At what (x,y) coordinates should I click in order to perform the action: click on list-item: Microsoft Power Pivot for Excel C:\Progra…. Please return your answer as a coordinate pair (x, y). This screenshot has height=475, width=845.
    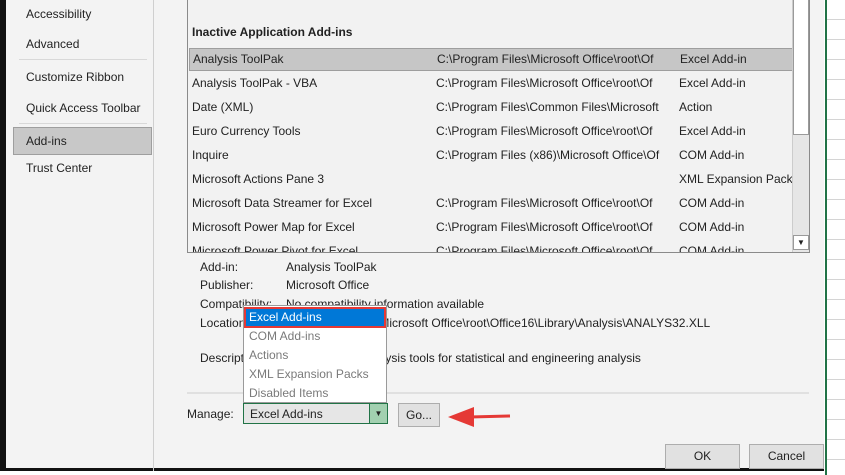
    Looking at the image, I should click on (491, 246).